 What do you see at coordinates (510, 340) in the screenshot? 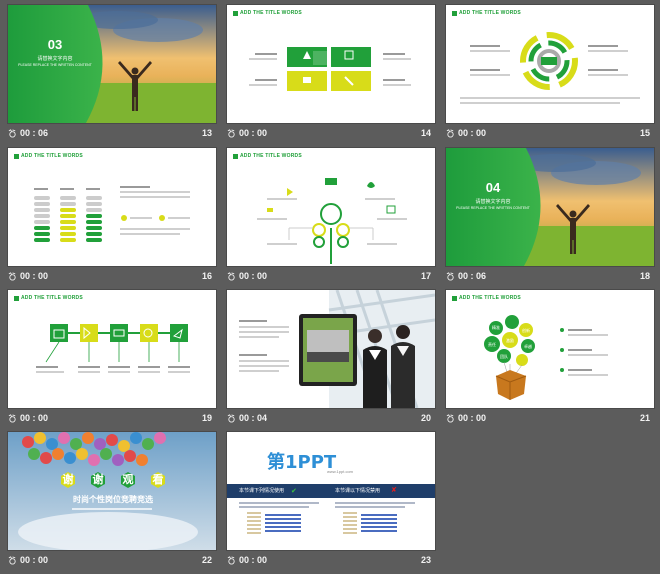
I see `balloon-label: 激励` at bounding box center [510, 340].